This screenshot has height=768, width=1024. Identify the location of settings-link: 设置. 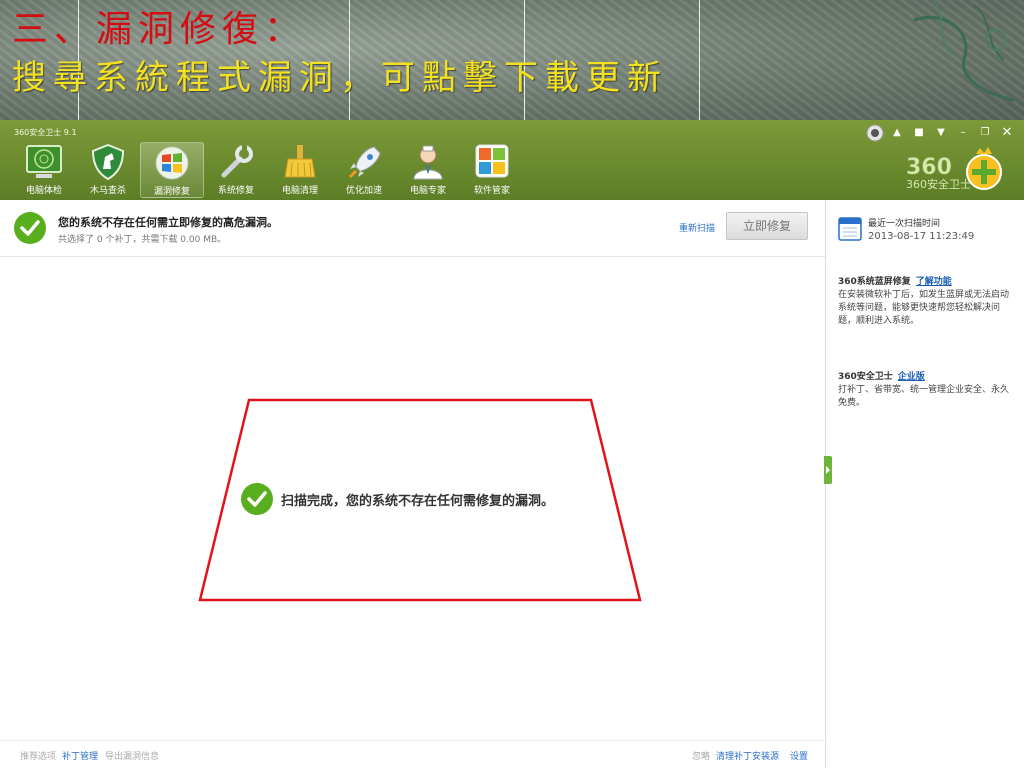
(799, 755).